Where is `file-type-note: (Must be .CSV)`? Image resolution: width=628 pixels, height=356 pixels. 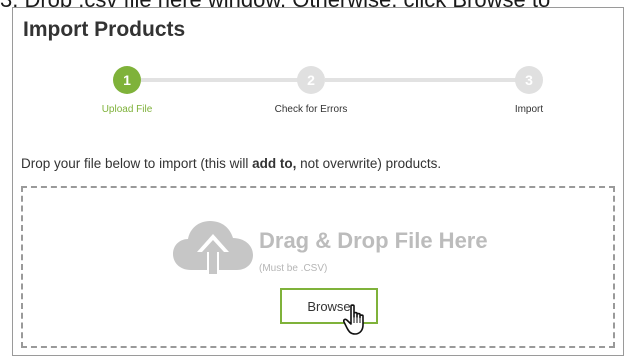
file-type-note: (Must be .CSV) is located at coordinates (293, 268).